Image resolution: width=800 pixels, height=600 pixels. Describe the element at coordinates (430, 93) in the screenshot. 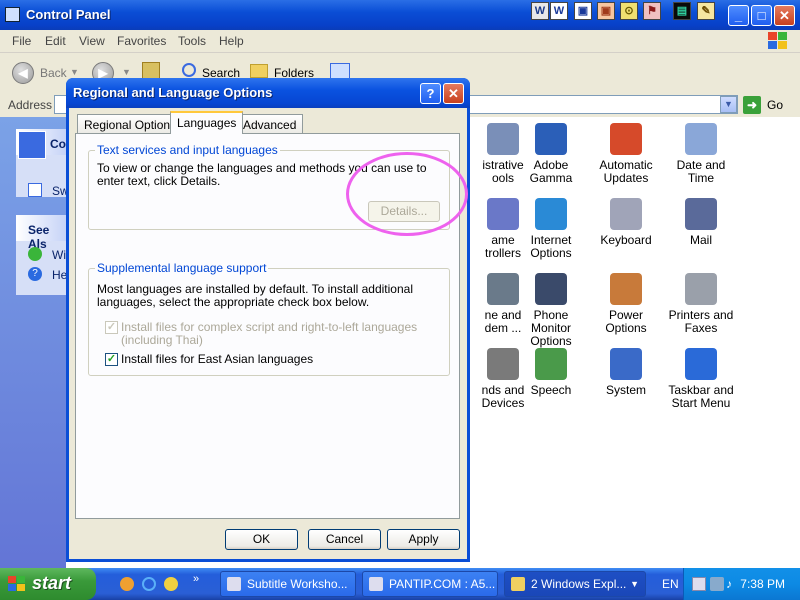

I see `dialog-help-button: ?` at that location.